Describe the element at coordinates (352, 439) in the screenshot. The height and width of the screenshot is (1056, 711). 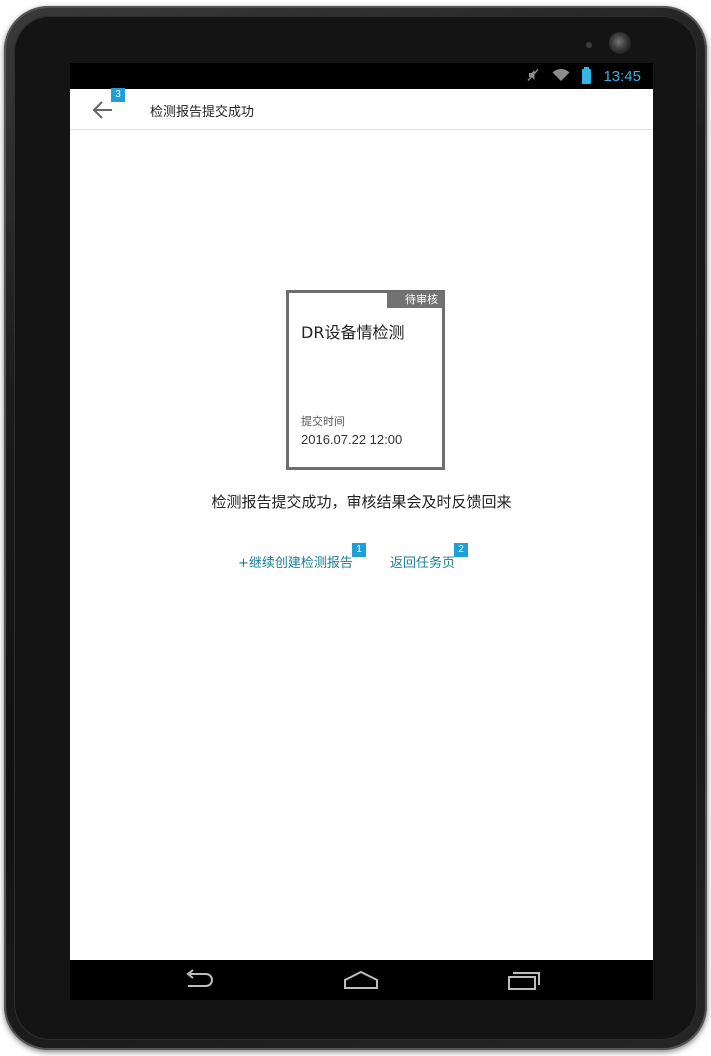
I see `submit-time-value: 2016.07.22 12:00` at that location.